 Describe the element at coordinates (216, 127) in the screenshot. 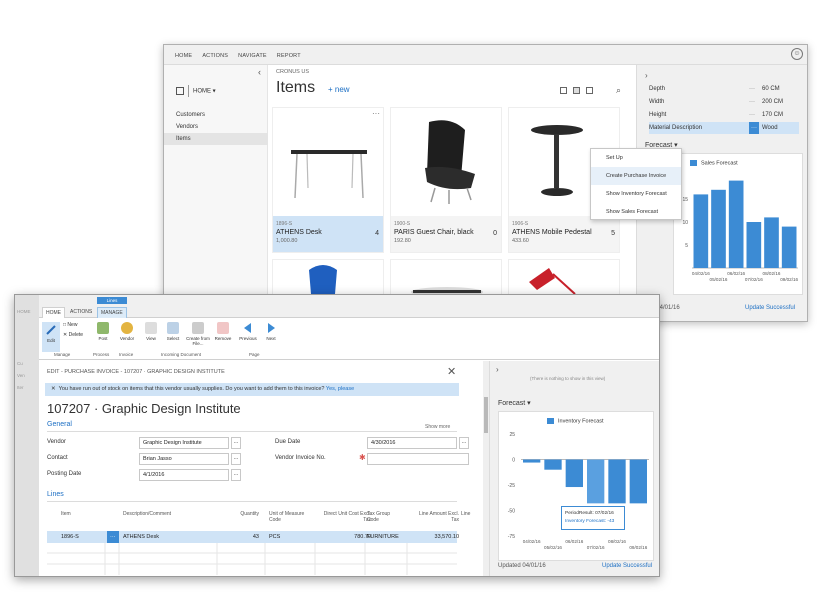

I see `nav-item-vendors: Vendors` at that location.